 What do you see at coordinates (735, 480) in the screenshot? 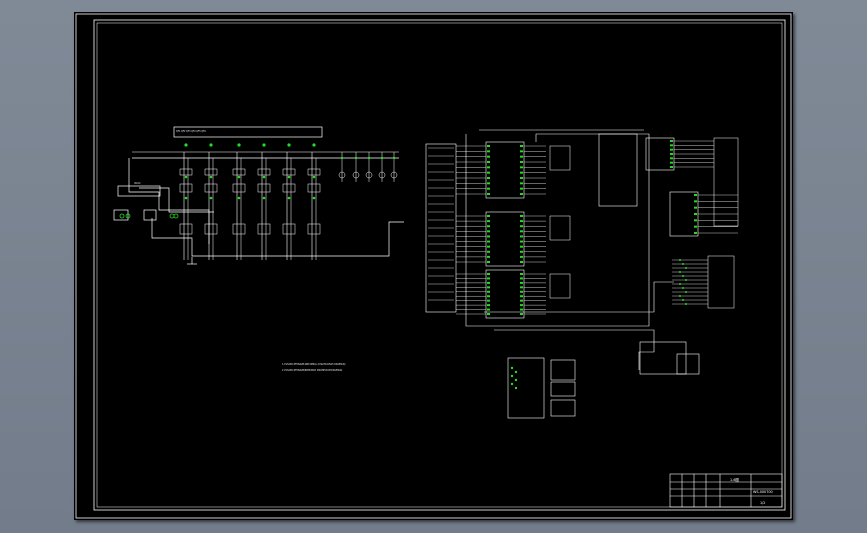
I see `title-block-title: 1-6图` at bounding box center [735, 480].